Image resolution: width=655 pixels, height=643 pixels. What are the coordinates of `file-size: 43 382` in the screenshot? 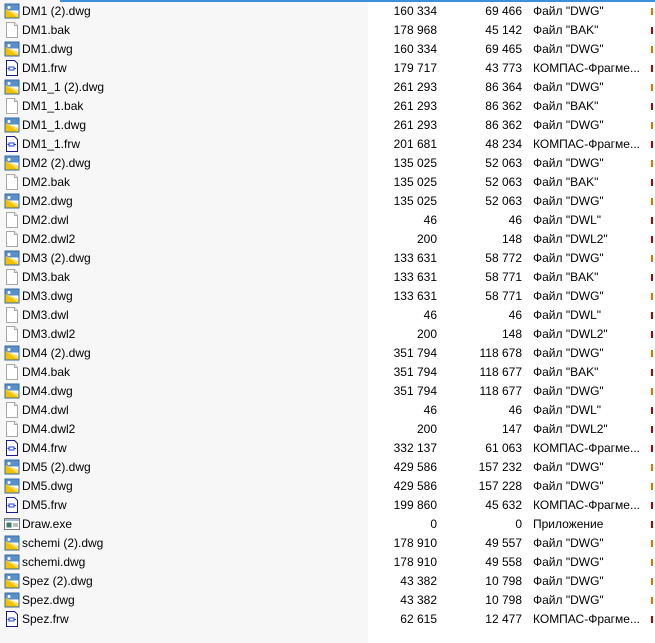 It's located at (418, 600).